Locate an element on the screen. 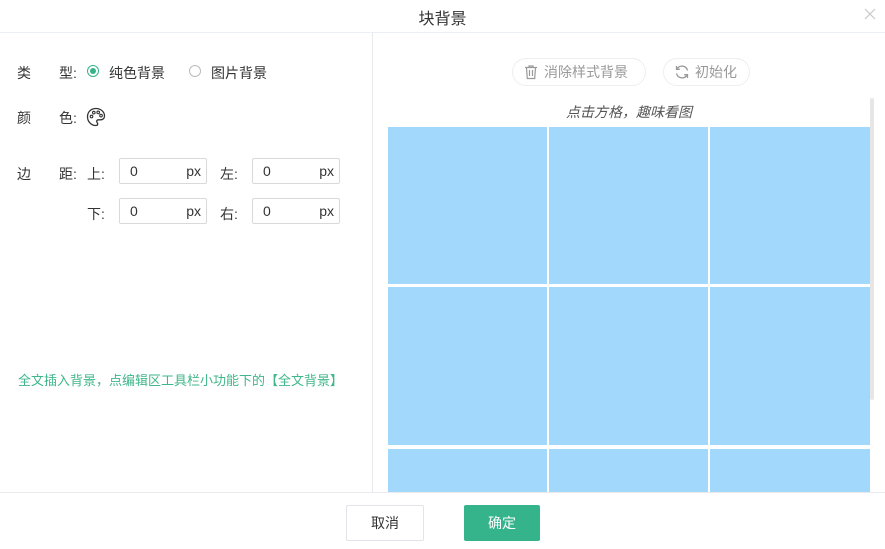 Image resolution: width=885 pixels, height=549 pixels. palette-icon is located at coordinates (96, 117).